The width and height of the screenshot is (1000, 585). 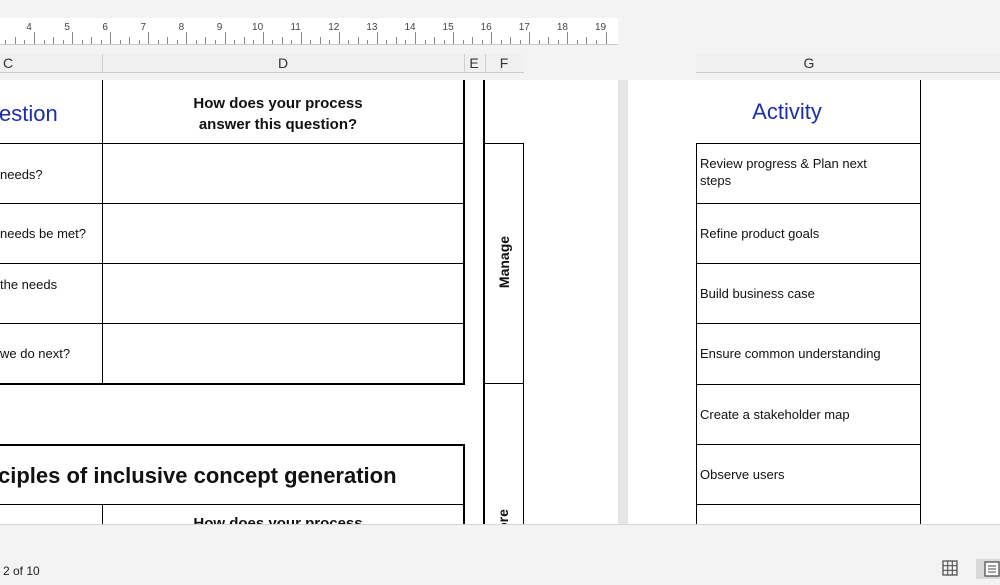 I want to click on activity-text: Ensure common understanding, so click(x=790, y=353).